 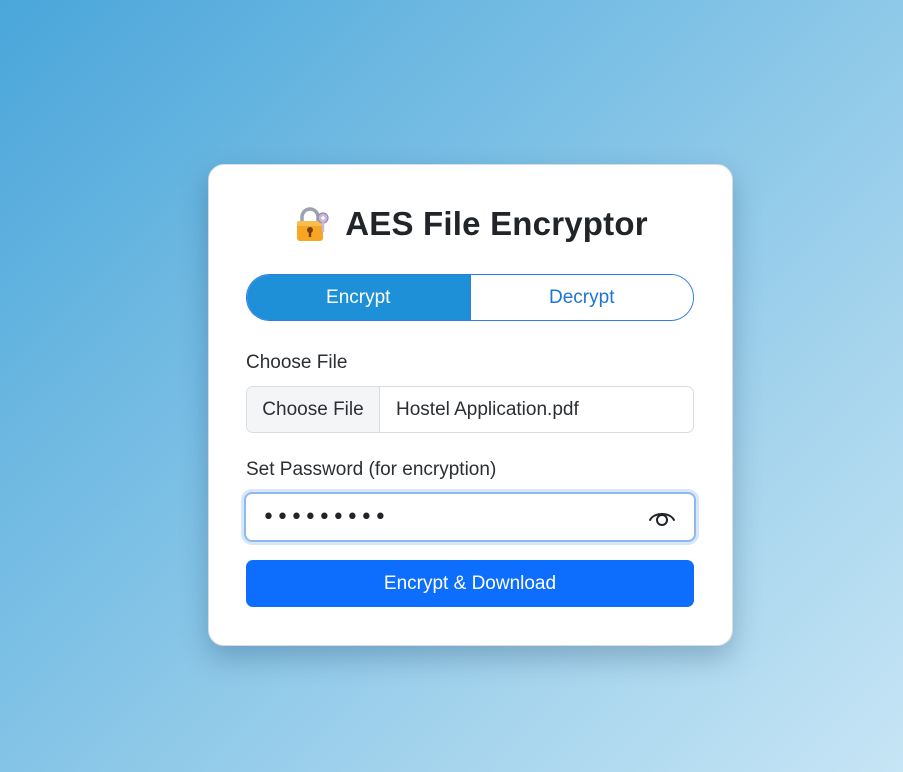 I want to click on file-label: Choose File, so click(x=297, y=362).